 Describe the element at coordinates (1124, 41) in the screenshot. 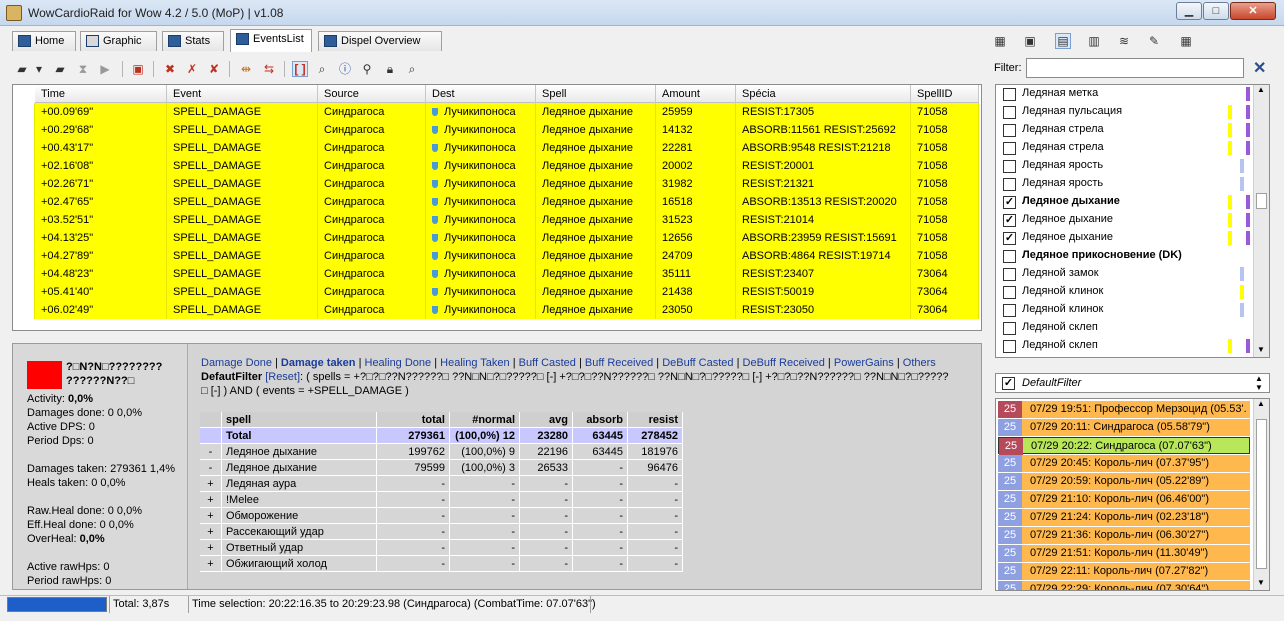

I see `panel-icon-5: ≋` at that location.